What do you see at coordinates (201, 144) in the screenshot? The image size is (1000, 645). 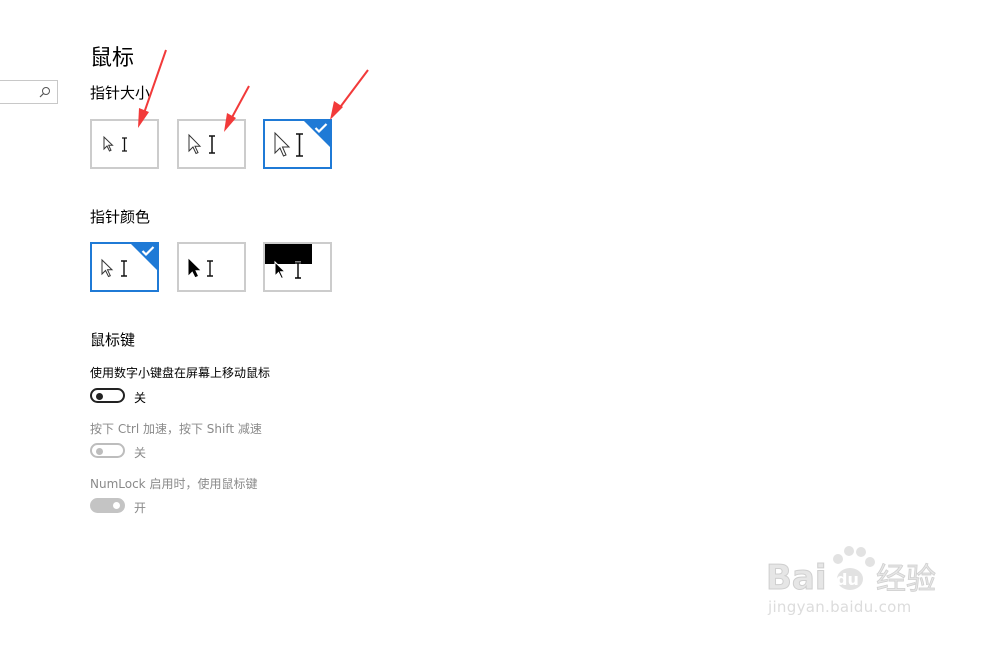 I see `pointer-medium-preview-icon` at bounding box center [201, 144].